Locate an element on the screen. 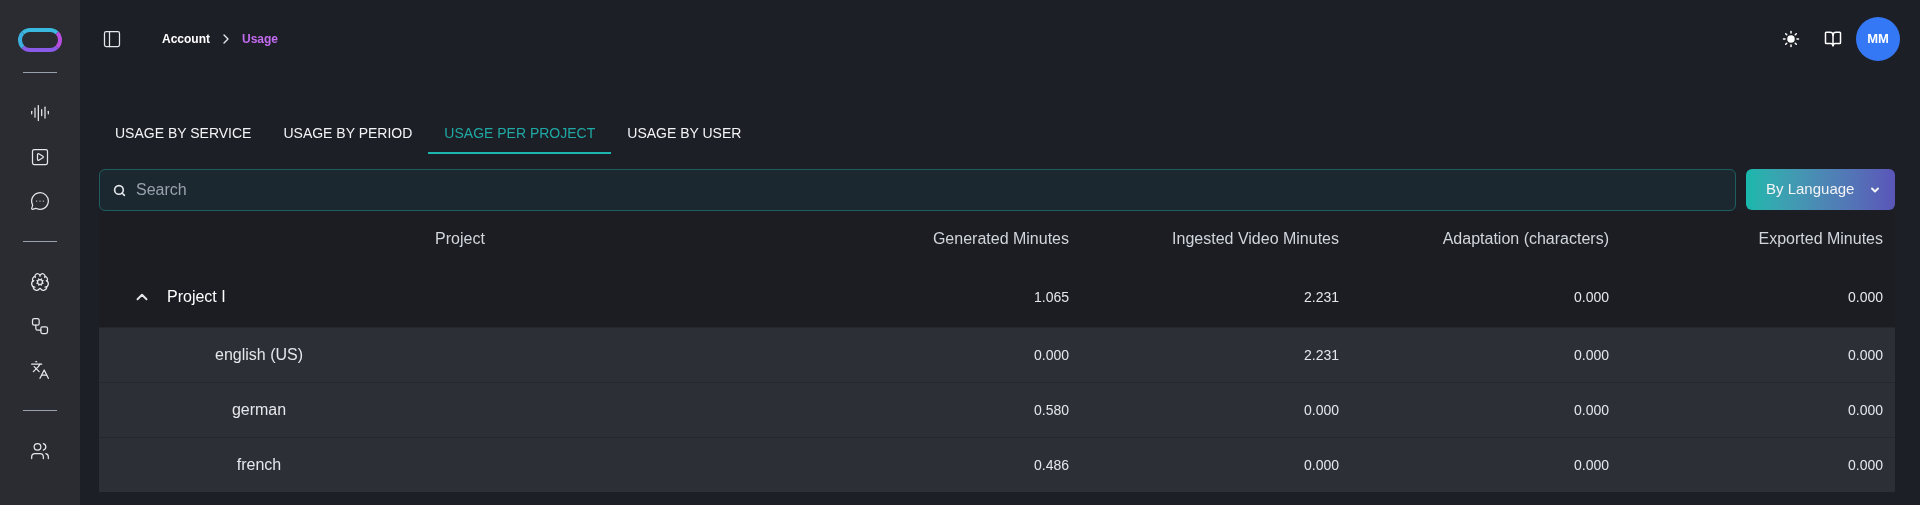  group-by-dropdown: By Language is located at coordinates (1820, 189).